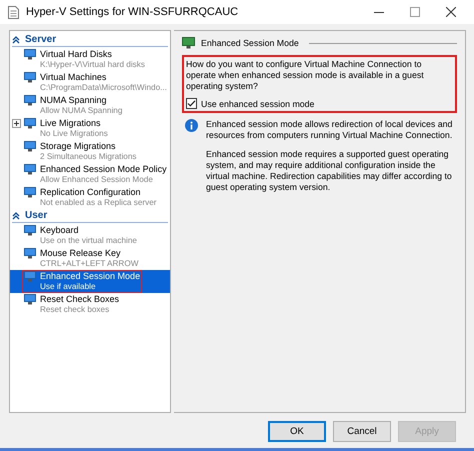  I want to click on tree-item: Keyboard Use on the virtual machine, so click(90, 235).